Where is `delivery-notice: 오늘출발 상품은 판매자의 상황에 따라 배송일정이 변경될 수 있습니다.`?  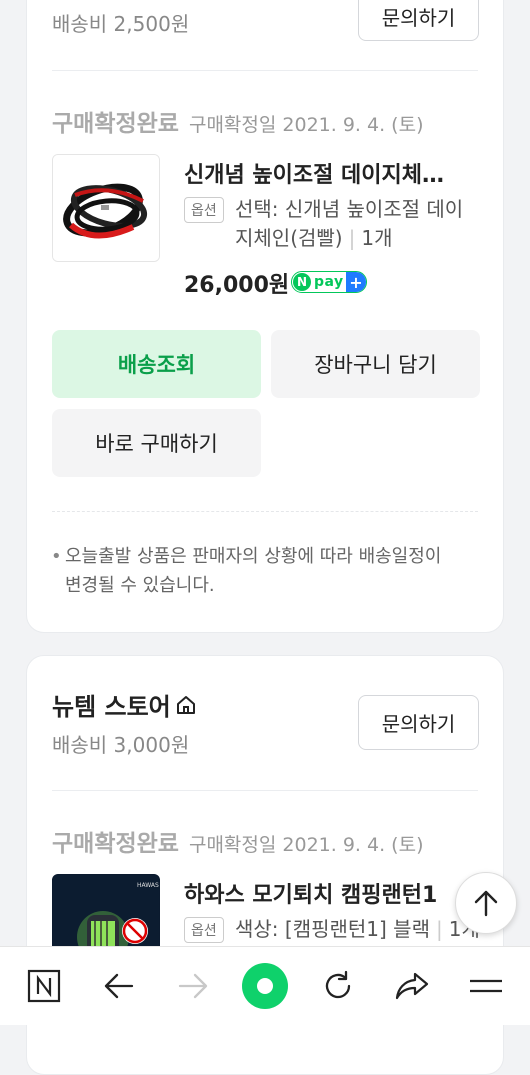
delivery-notice: 오늘출발 상품은 판매자의 상황에 따라 배송일정이 변경될 수 있습니다. is located at coordinates (273, 571).